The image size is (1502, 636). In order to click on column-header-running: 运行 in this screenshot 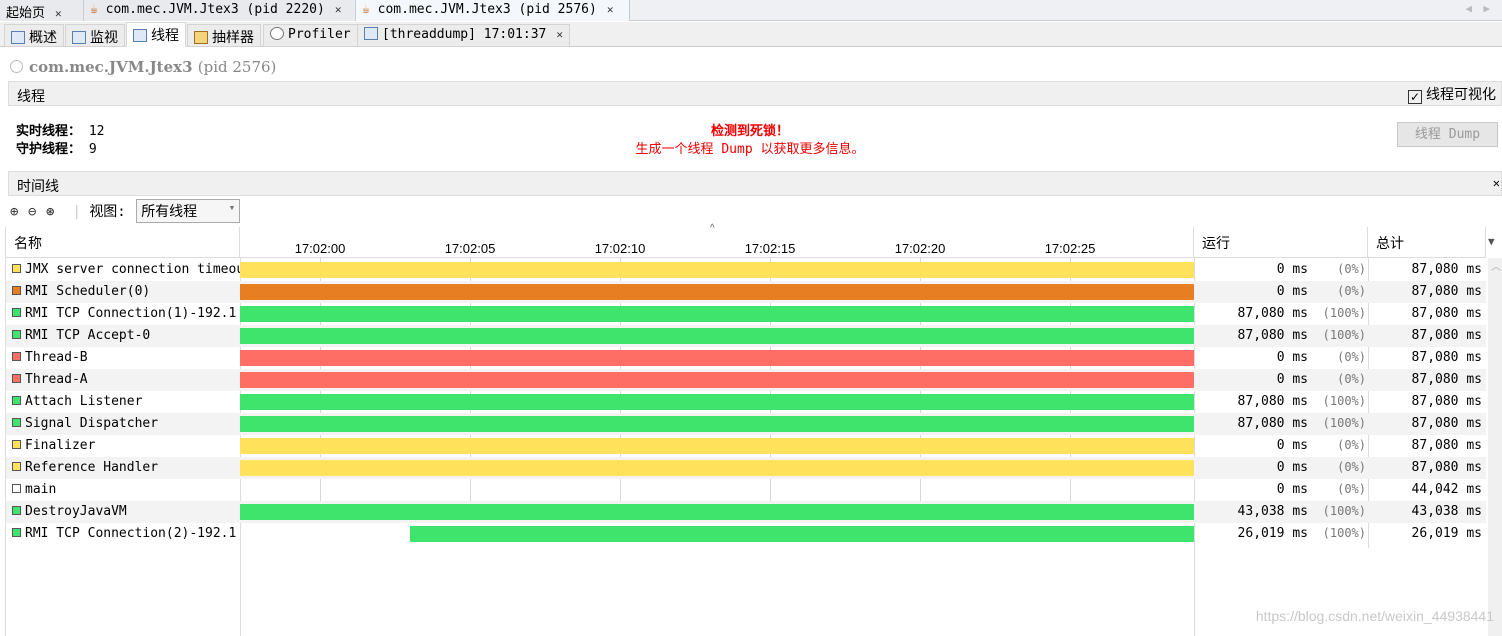, I will do `click(1281, 242)`.